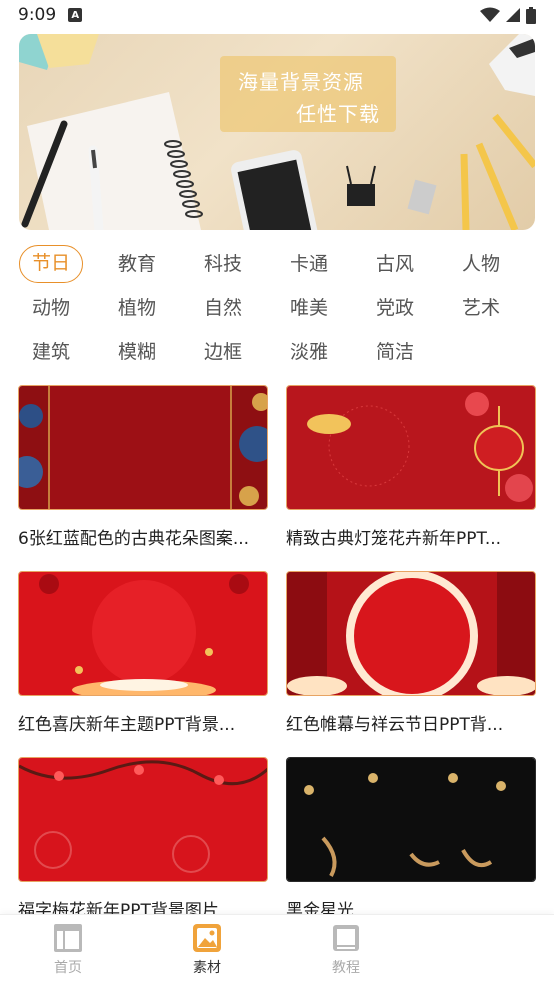  I want to click on category-tag-border: 边框, so click(223, 352).